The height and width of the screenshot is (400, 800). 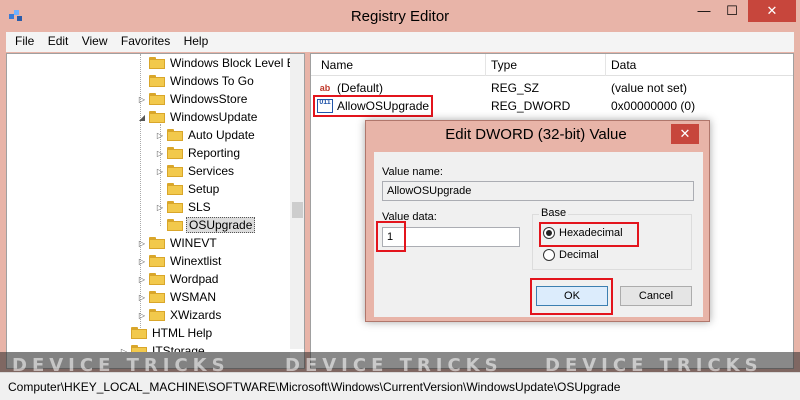 I want to click on tree-item: ▷ WINEVT, so click(x=178, y=243).